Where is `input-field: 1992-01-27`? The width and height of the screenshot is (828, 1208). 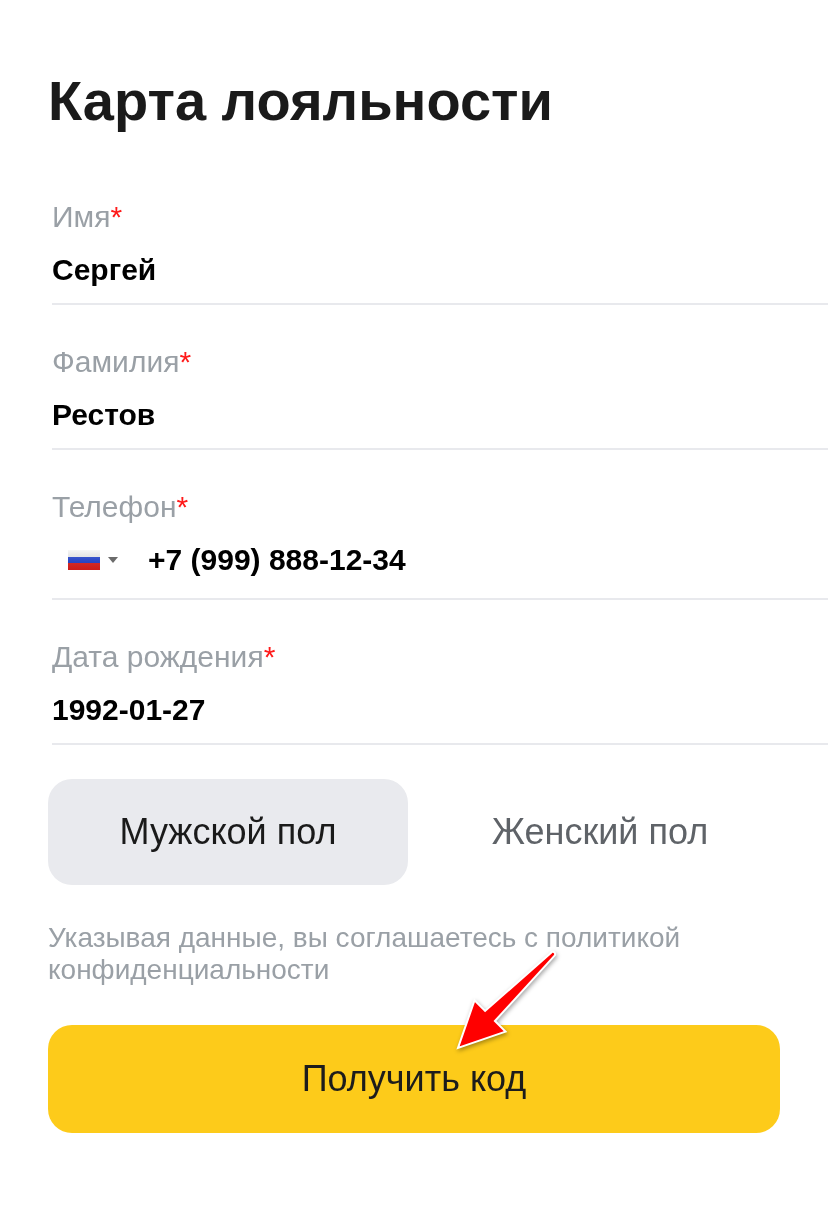 input-field: 1992-01-27 is located at coordinates (440, 718).